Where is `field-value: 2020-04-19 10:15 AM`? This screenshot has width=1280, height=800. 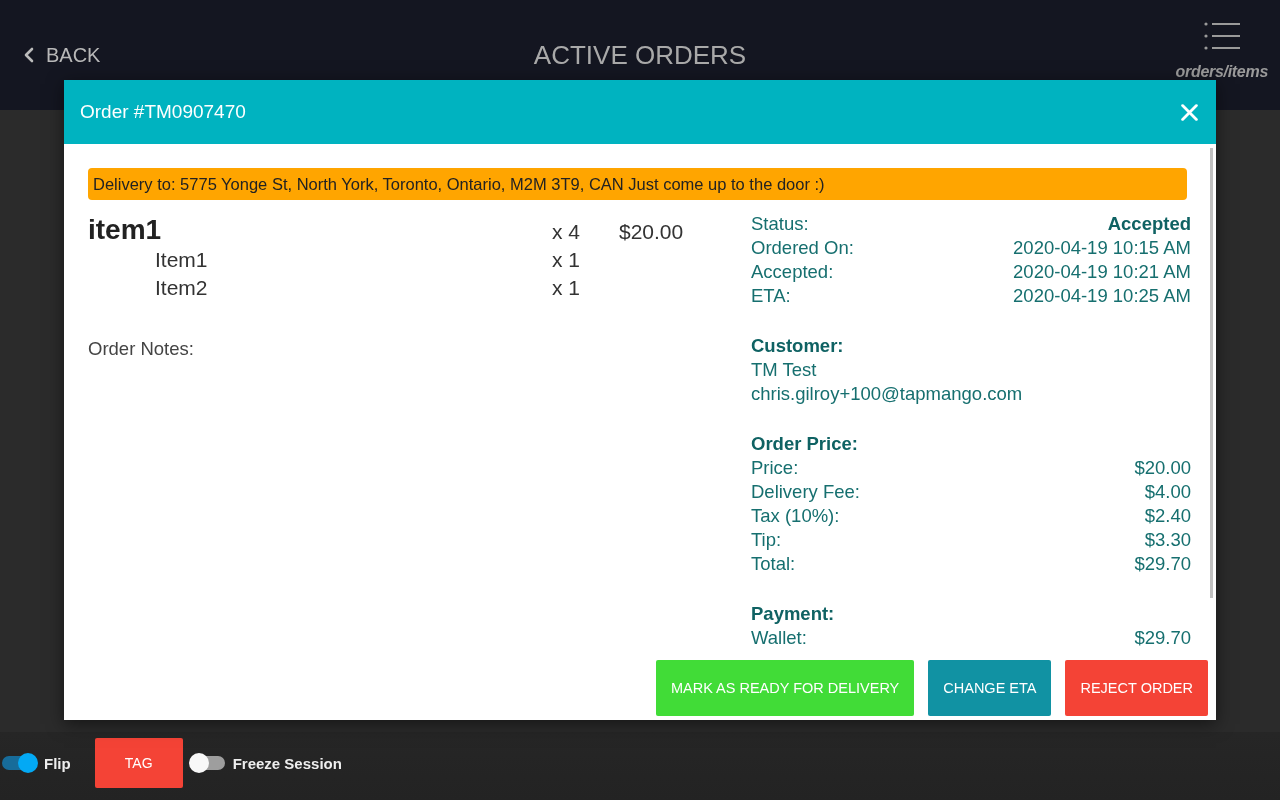
field-value: 2020-04-19 10:15 AM is located at coordinates (1102, 248).